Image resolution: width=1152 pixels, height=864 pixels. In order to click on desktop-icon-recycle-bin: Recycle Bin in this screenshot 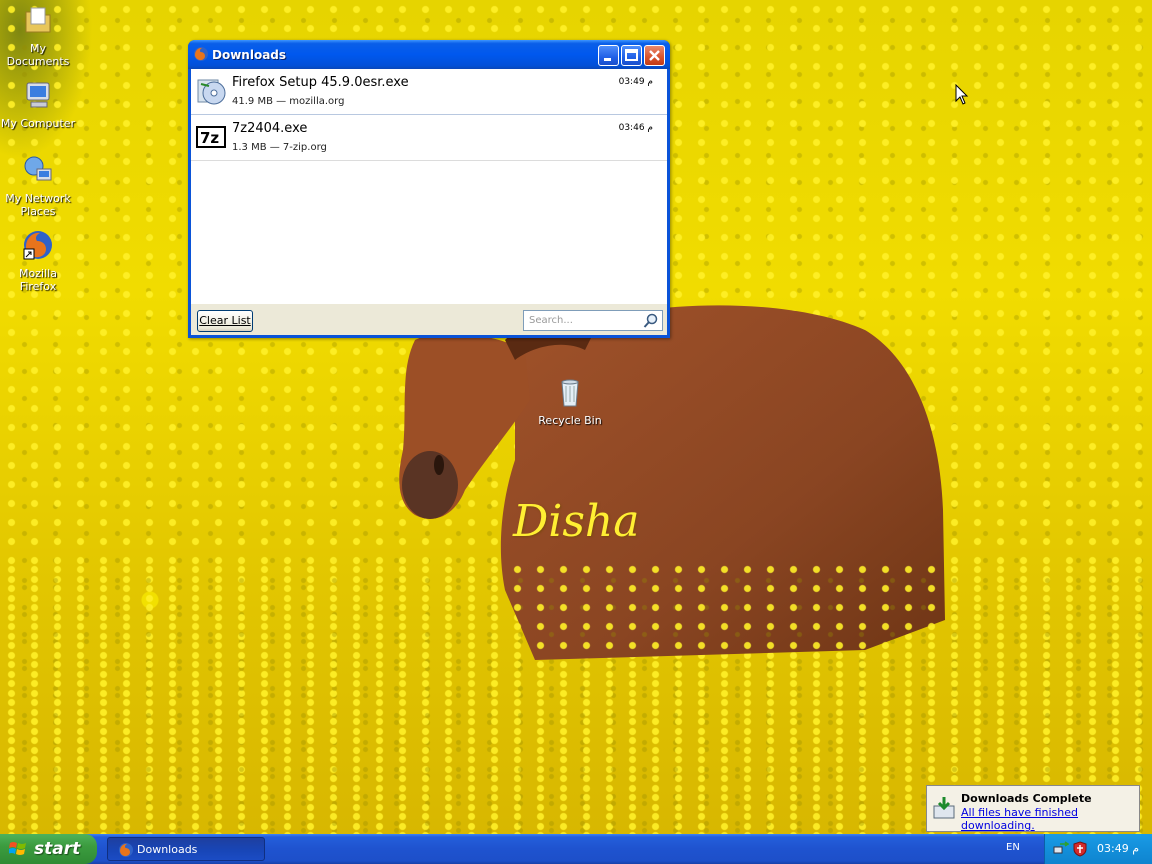, I will do `click(570, 401)`.